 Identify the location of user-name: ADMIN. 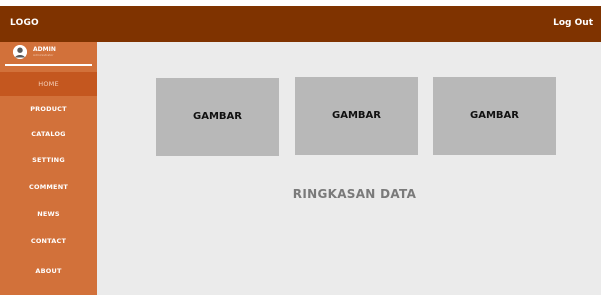
(44, 49).